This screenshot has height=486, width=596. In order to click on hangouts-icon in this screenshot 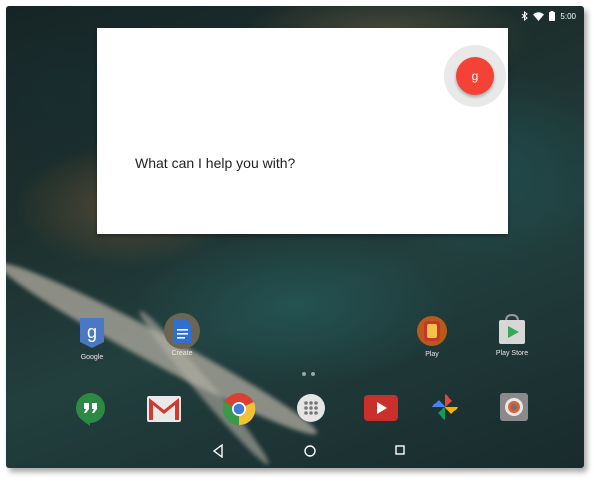, I will do `click(90, 409)`.